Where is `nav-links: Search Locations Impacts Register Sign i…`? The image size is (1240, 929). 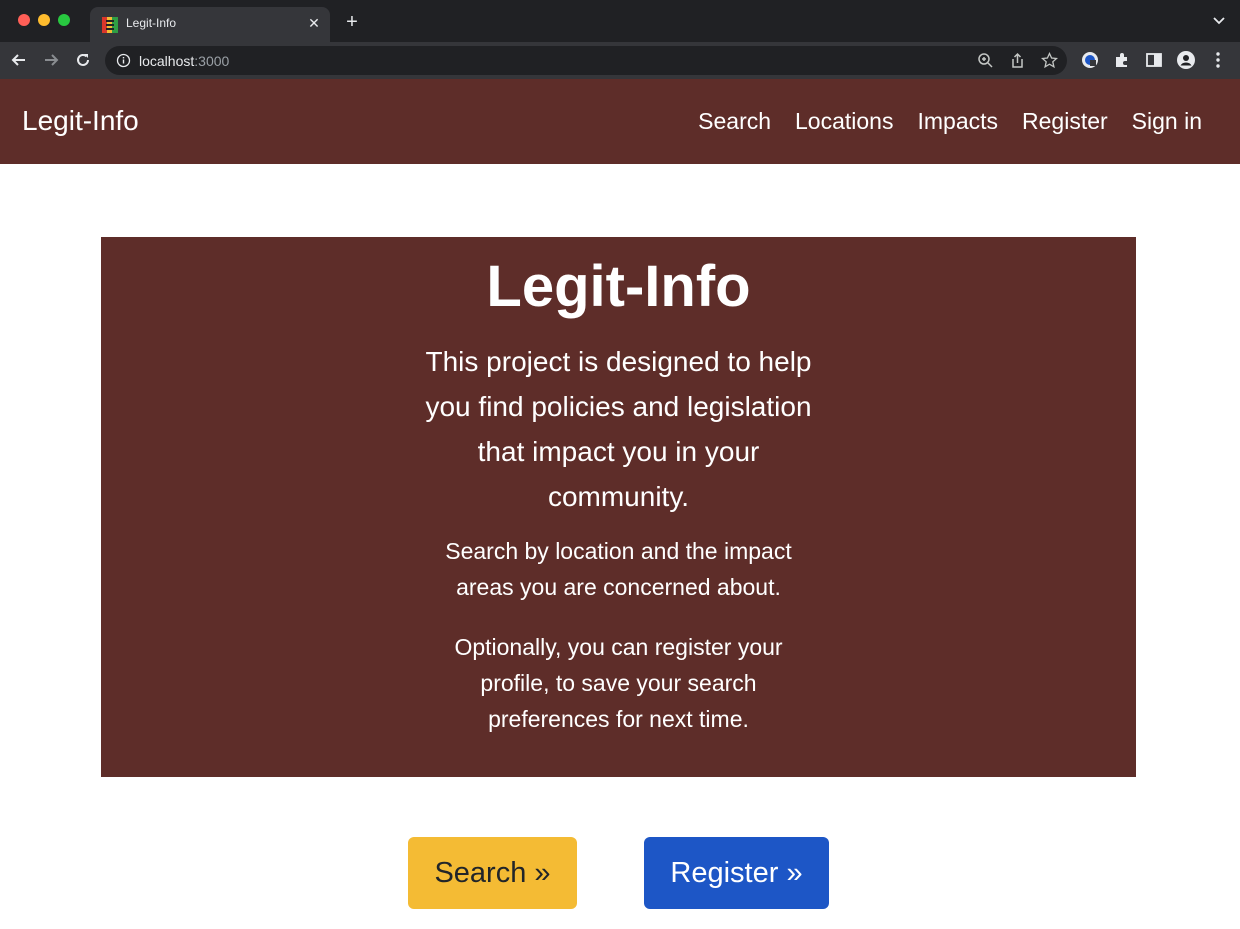
nav-links: Search Locations Impacts Register Sign i… is located at coordinates (950, 121).